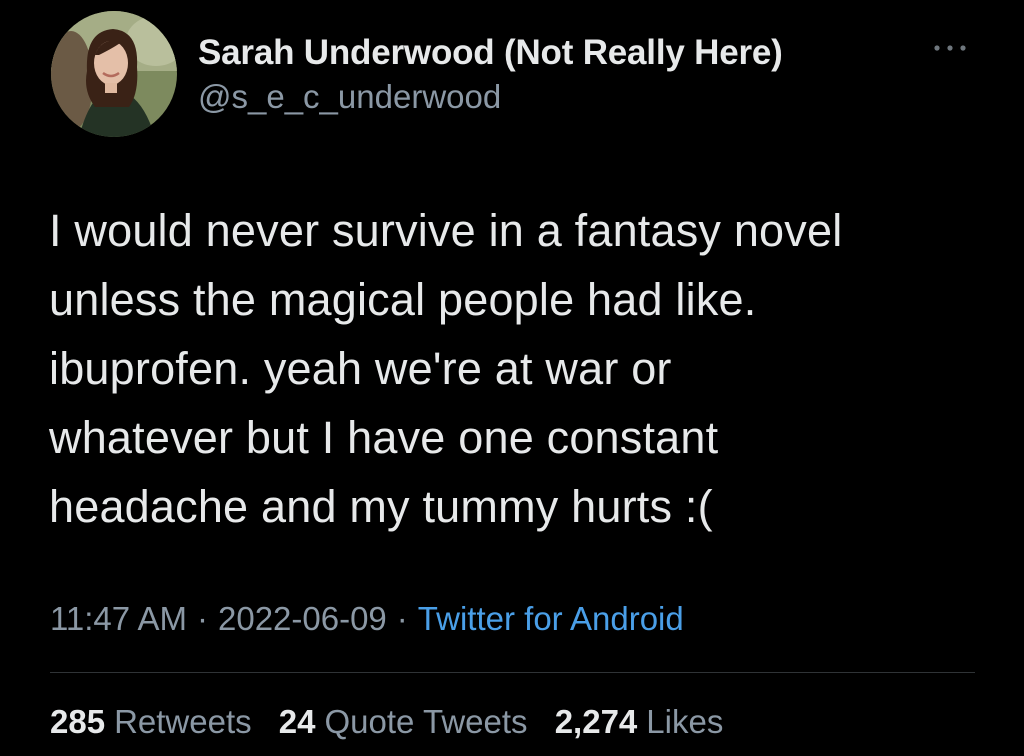  Describe the element at coordinates (512, 672) in the screenshot. I see `divider` at that location.